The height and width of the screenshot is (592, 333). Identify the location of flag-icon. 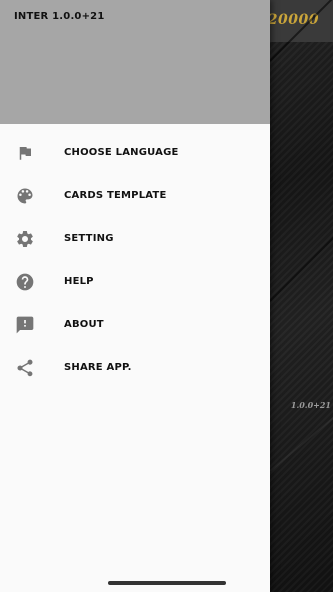
(25, 153).